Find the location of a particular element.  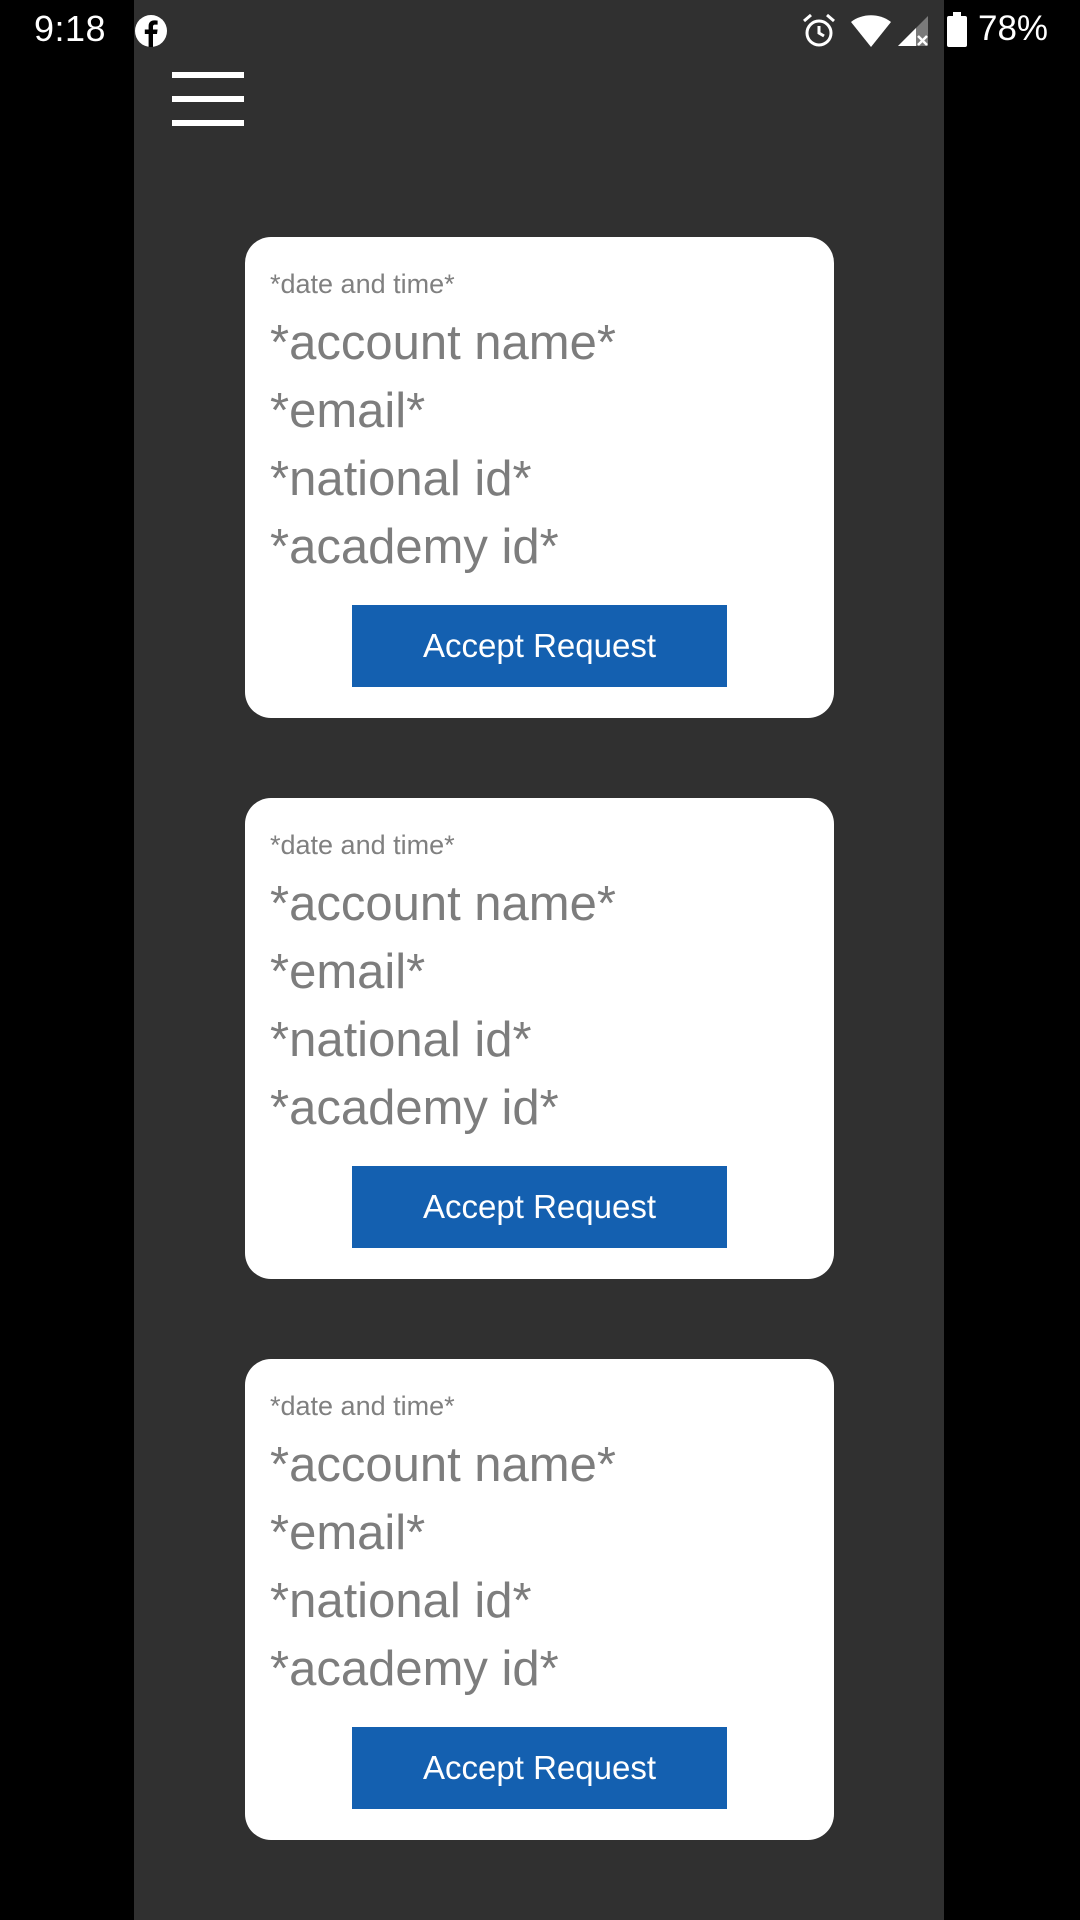

wifi-icon is located at coordinates (871, 31).